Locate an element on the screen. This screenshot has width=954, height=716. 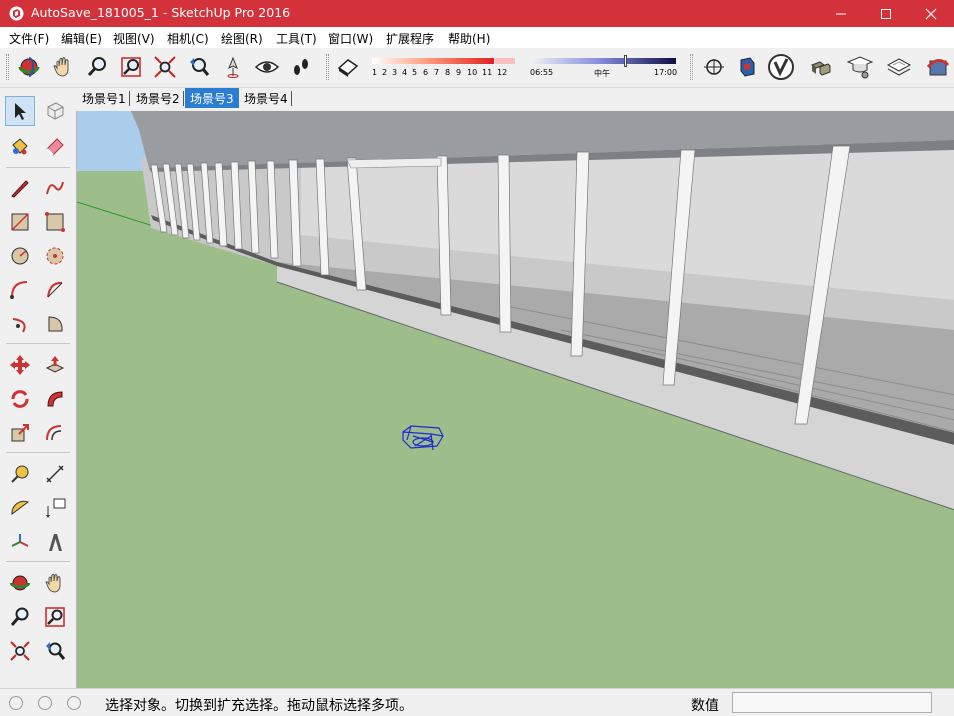
polygon-tool is located at coordinates (55, 256).